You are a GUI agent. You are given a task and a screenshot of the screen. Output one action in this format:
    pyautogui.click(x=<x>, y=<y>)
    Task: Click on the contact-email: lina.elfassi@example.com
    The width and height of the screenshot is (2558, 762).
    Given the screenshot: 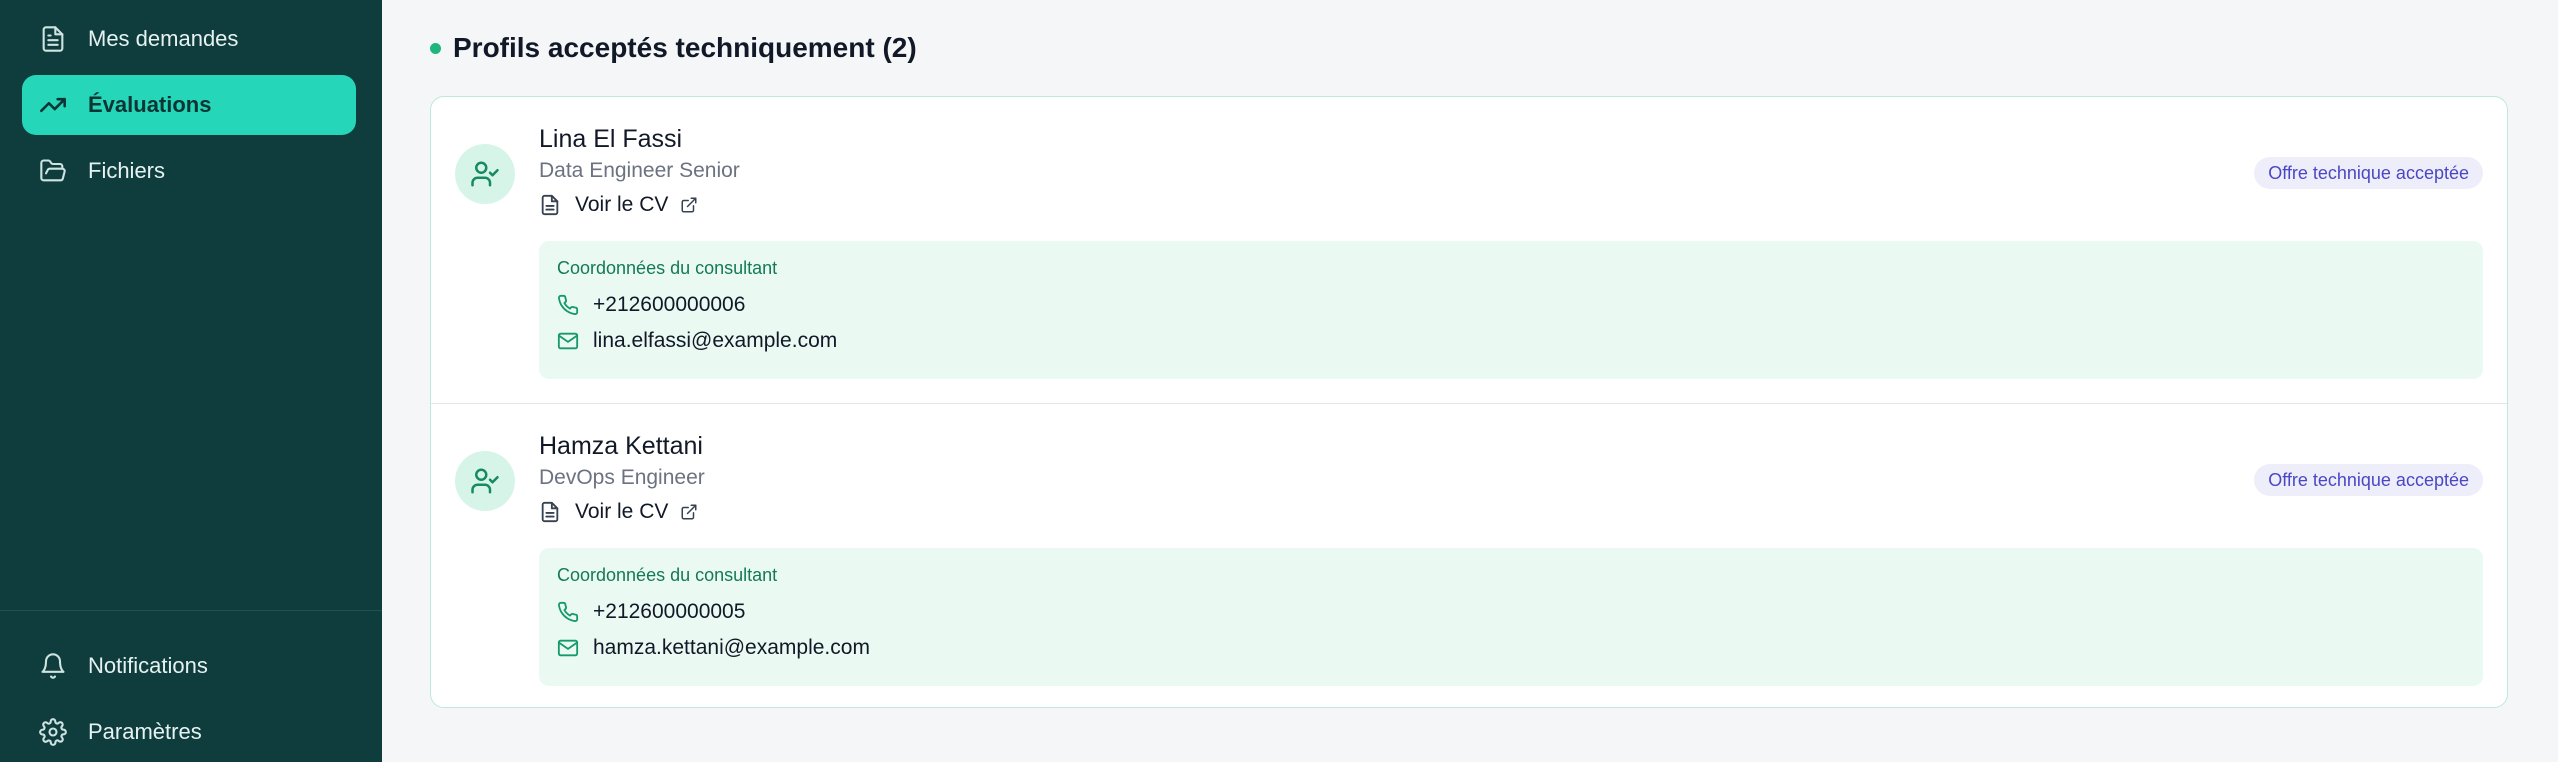 What is the action you would take?
    pyautogui.click(x=697, y=341)
    